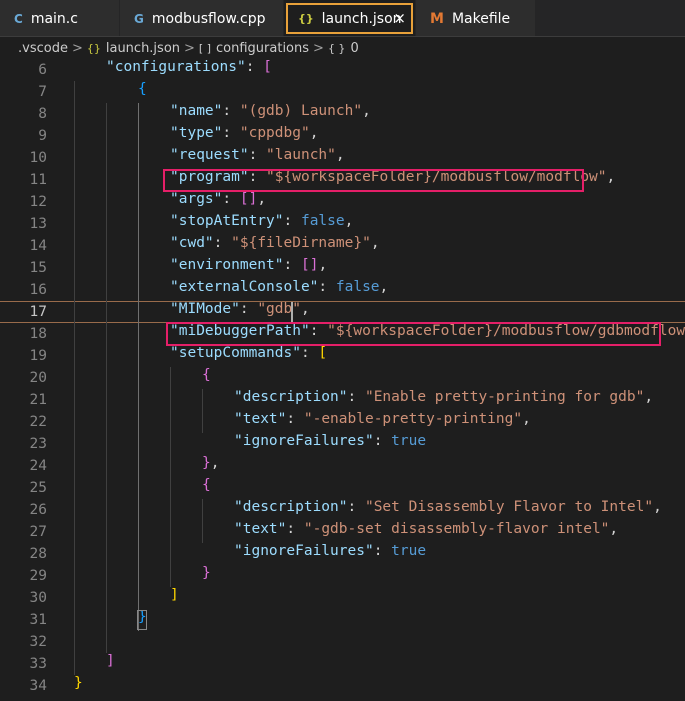  I want to click on line-number: 7, so click(42, 92).